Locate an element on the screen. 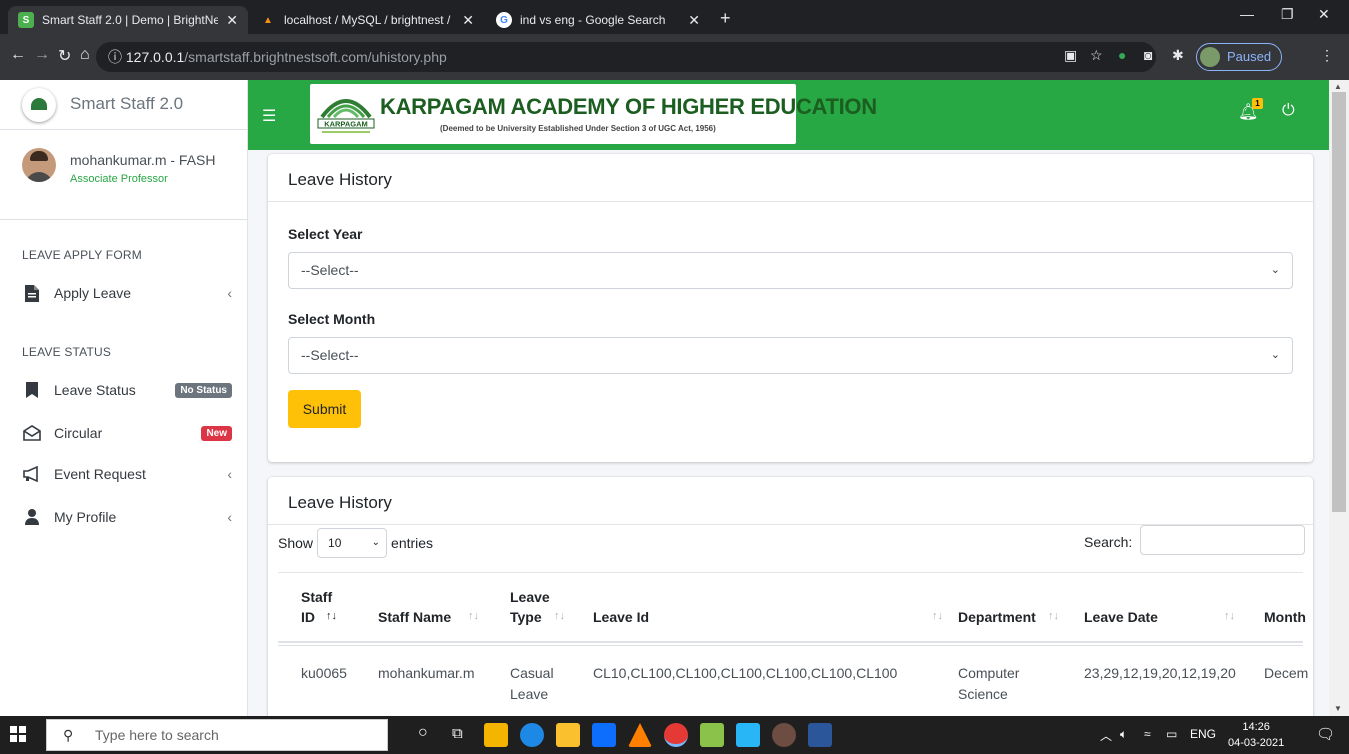 The height and width of the screenshot is (754, 1349). new-tab-icon: + is located at coordinates (725, 18).